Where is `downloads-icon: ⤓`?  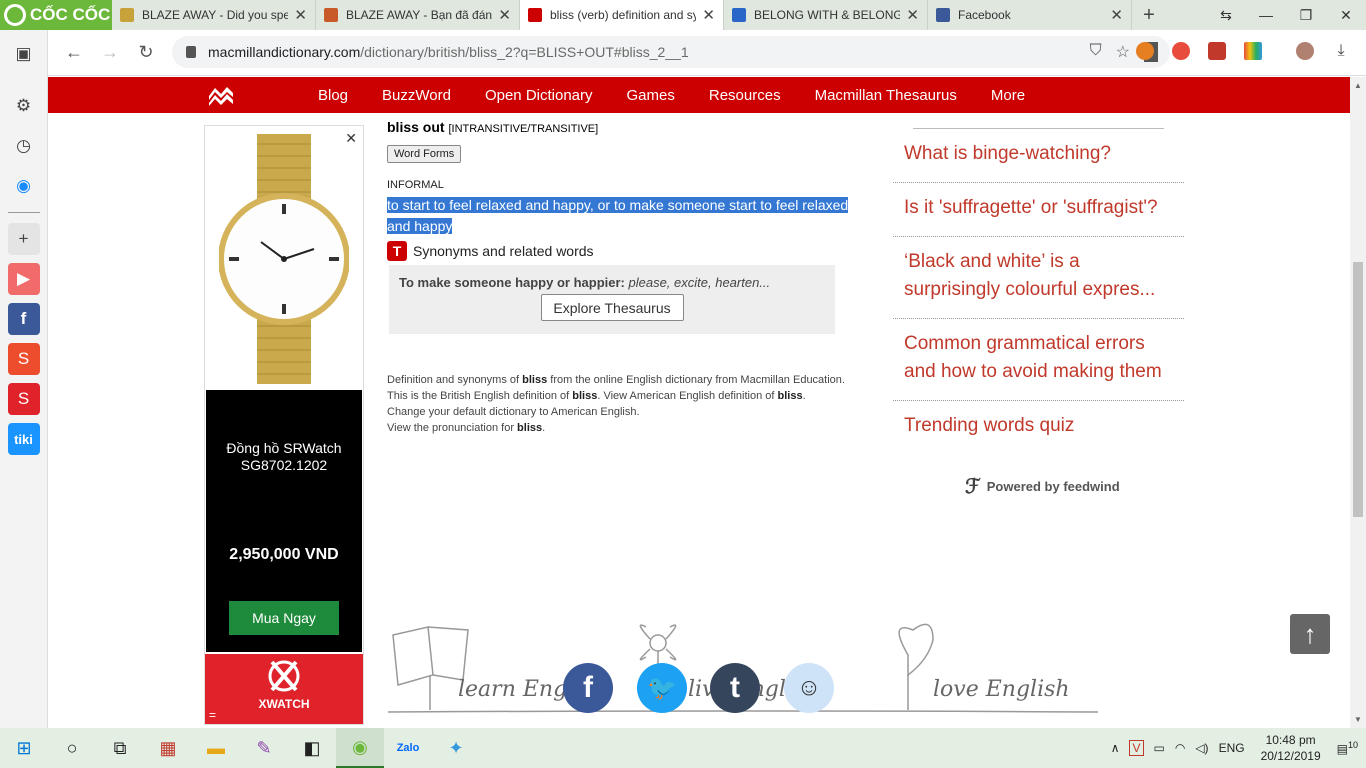 downloads-icon: ⤓ is located at coordinates (1341, 51).